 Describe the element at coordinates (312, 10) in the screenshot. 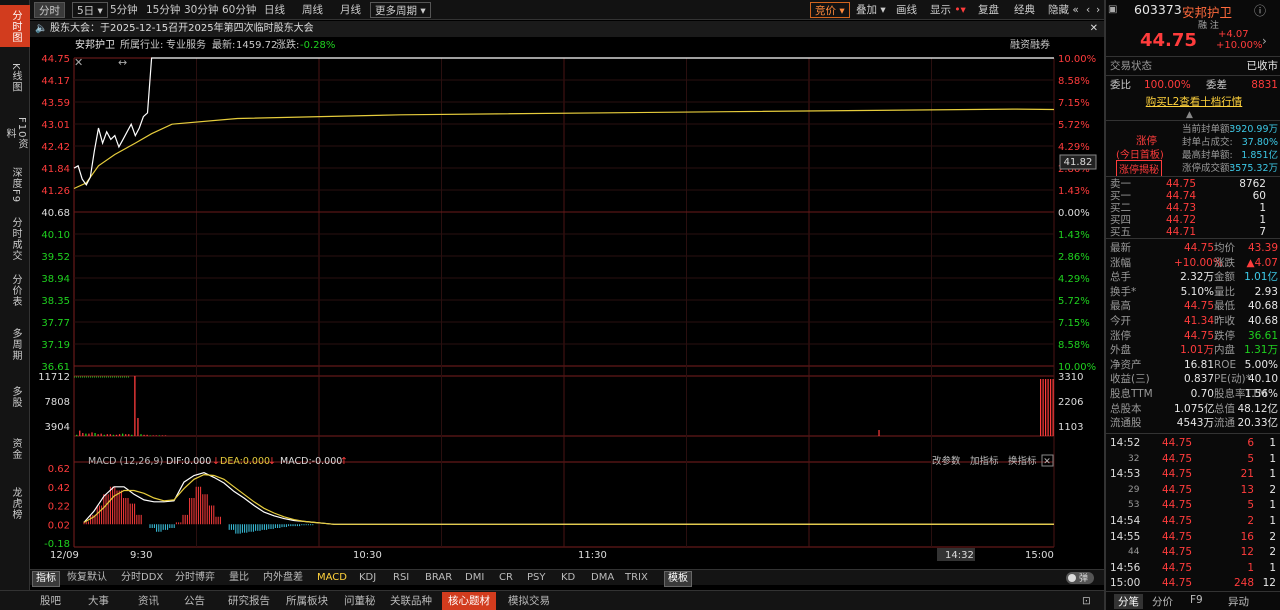

I see `tab-weekly: 周线` at that location.